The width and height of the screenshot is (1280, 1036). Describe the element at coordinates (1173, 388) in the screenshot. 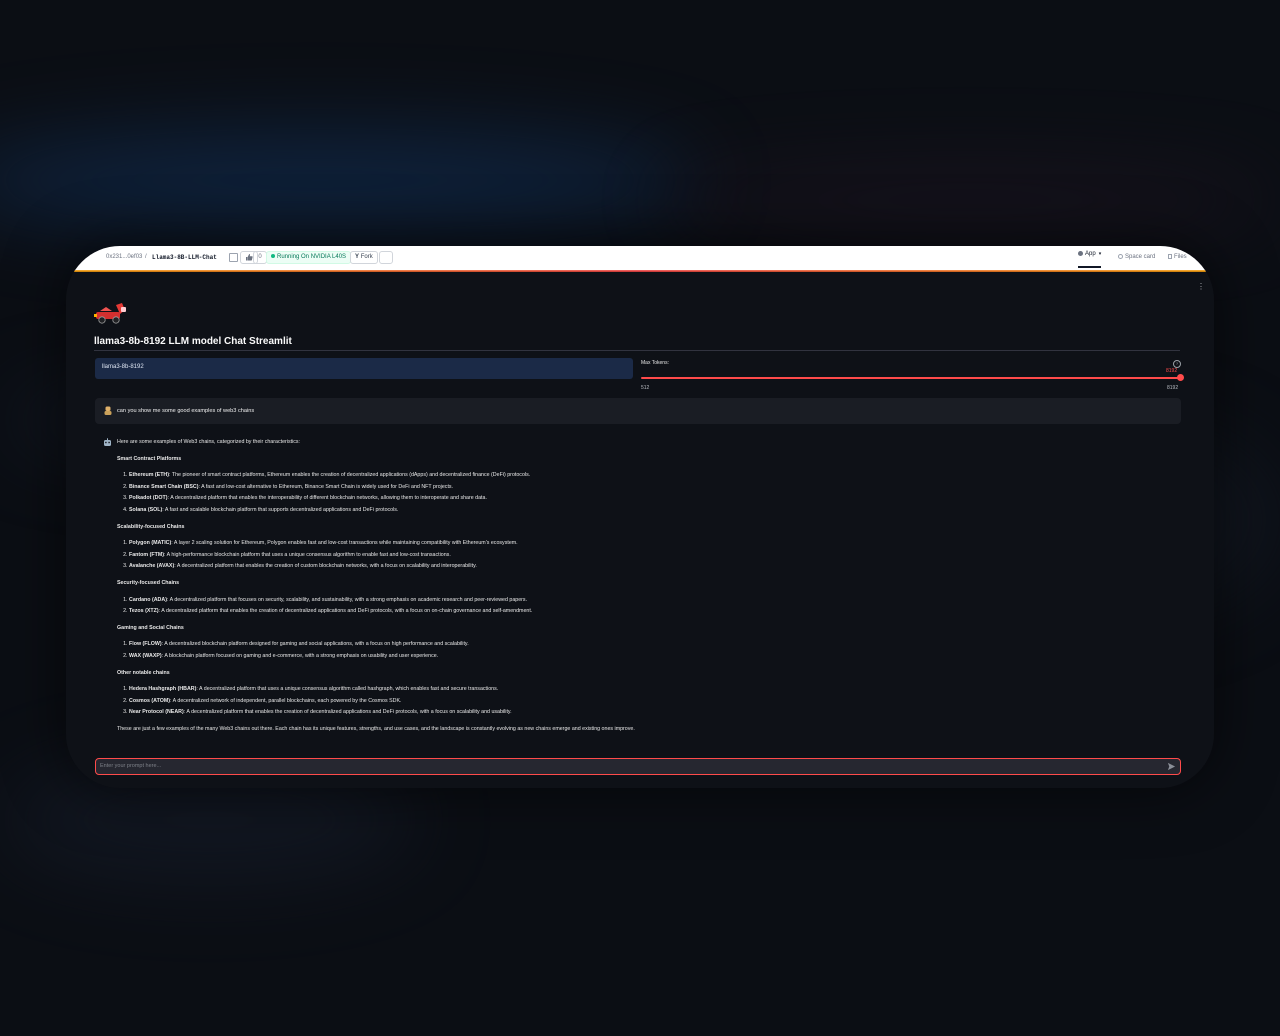

I see `max-tokens-max: 8192` at that location.